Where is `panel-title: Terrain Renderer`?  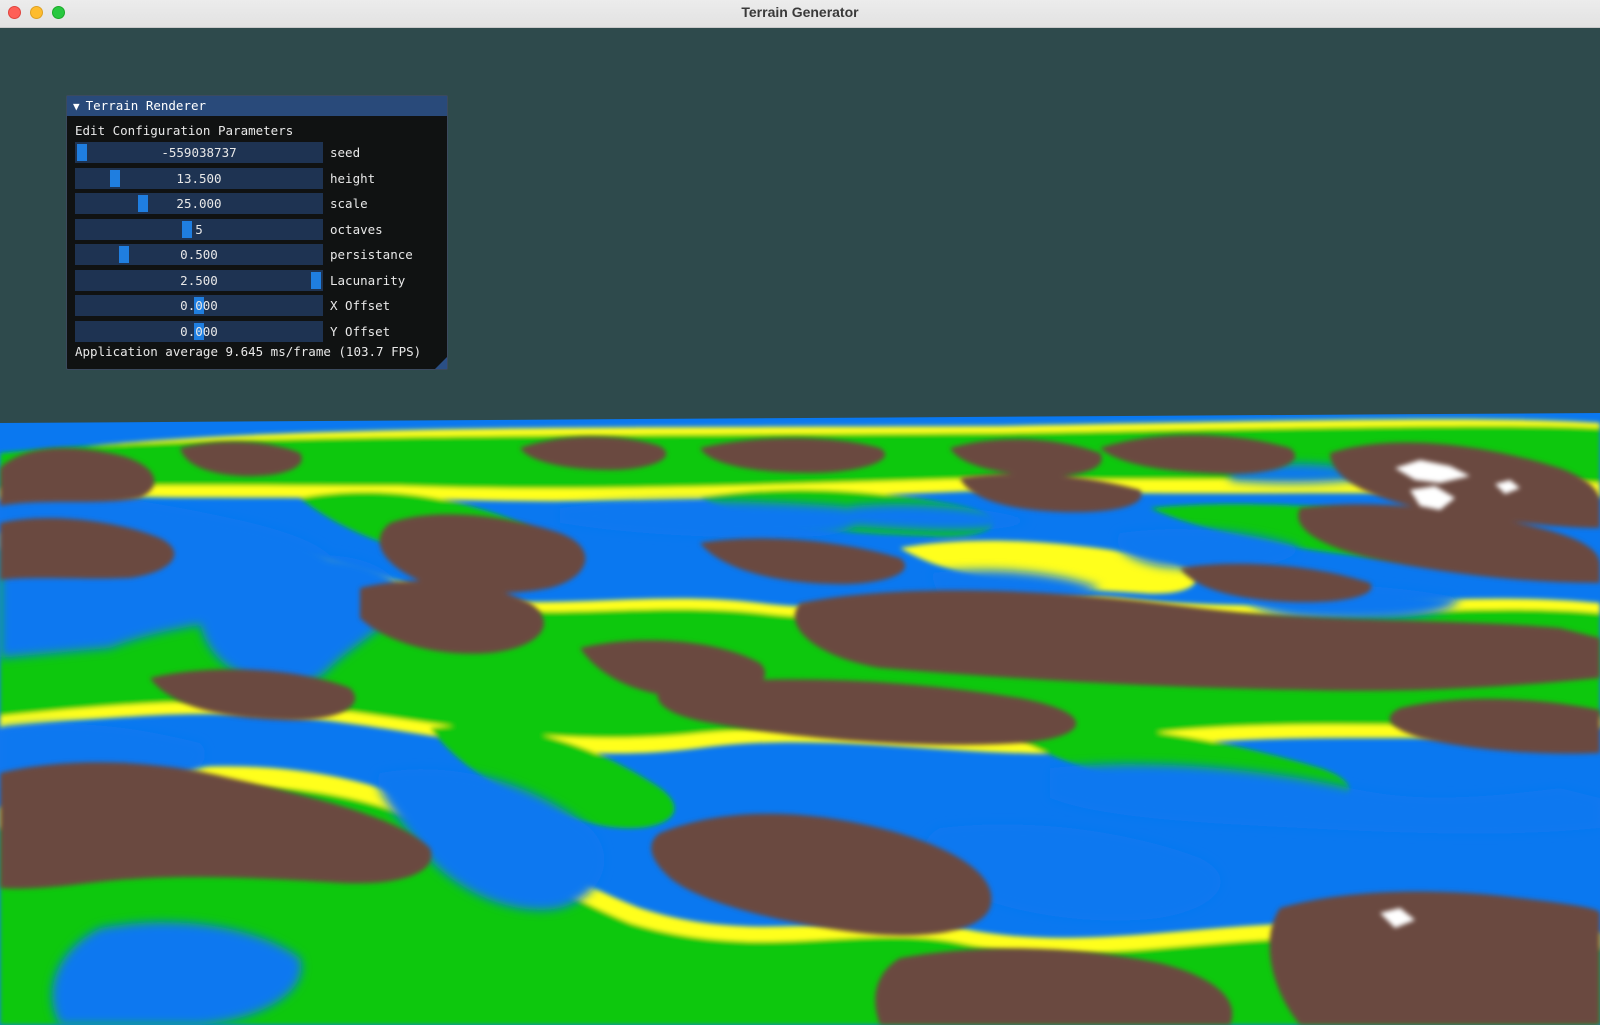 panel-title: Terrain Renderer is located at coordinates (146, 105).